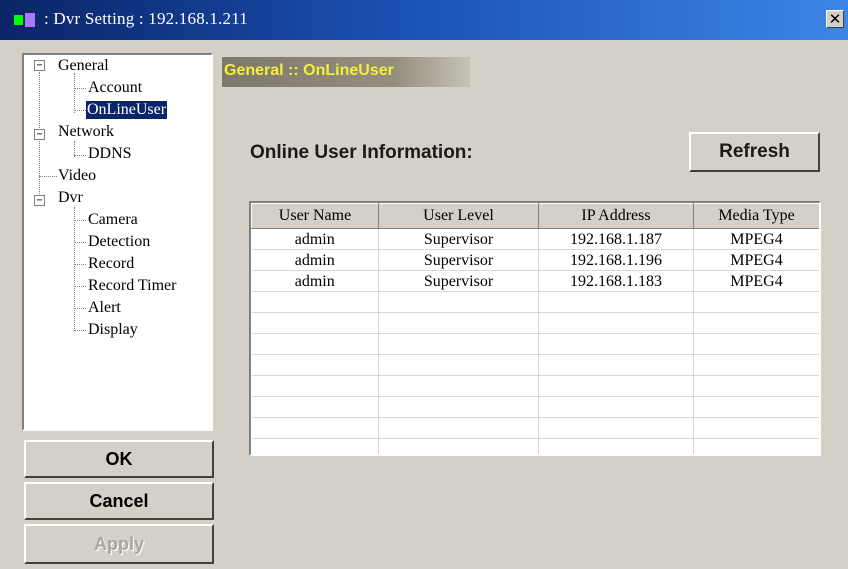  What do you see at coordinates (39, 65) in the screenshot?
I see `collapse-general-icon: −` at bounding box center [39, 65].